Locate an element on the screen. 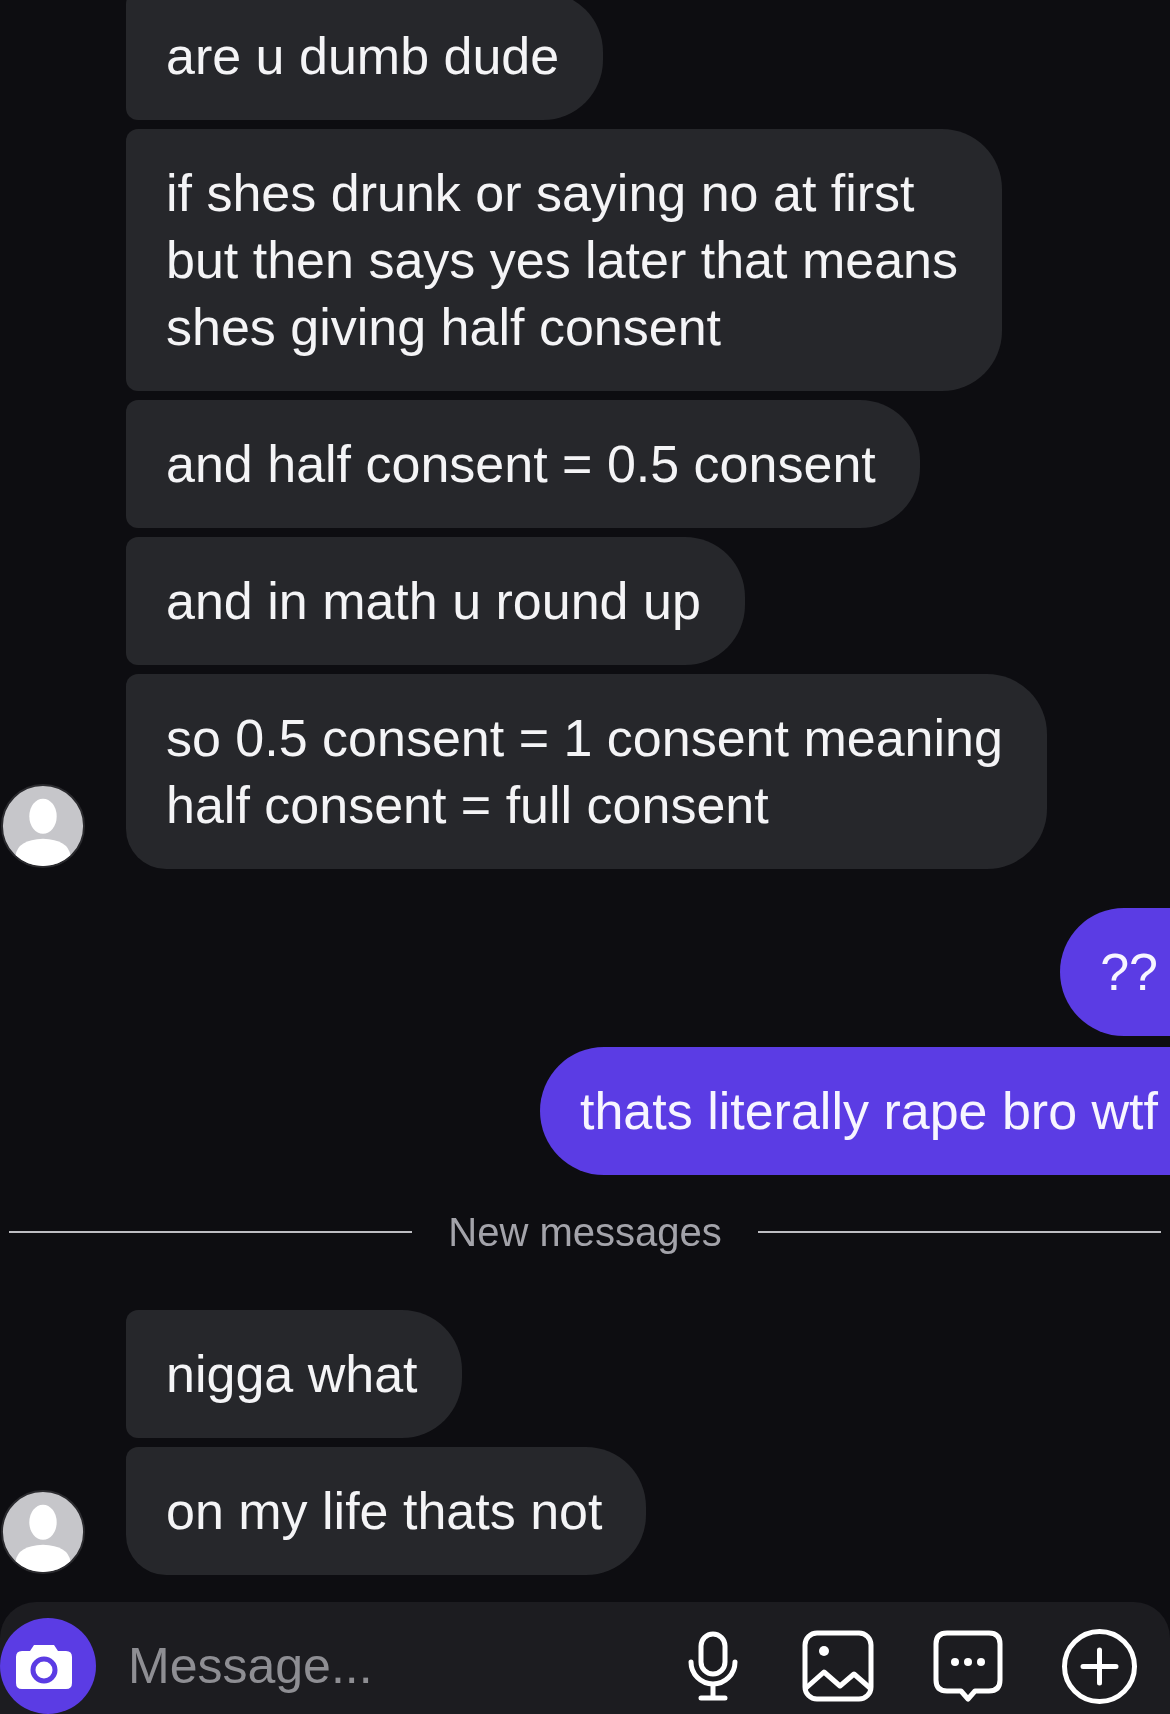 This screenshot has height=1714, width=1170. message-bubble: and half consent = 0.5 consent is located at coordinates (523, 464).